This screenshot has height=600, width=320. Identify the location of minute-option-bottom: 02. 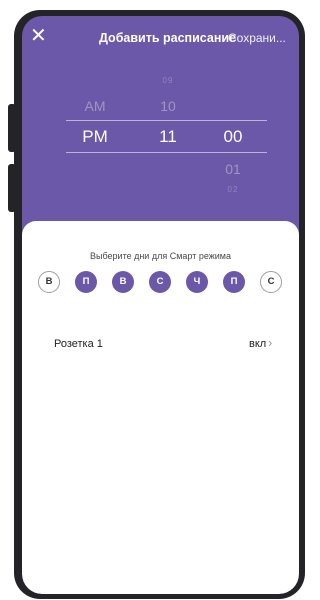
(233, 189).